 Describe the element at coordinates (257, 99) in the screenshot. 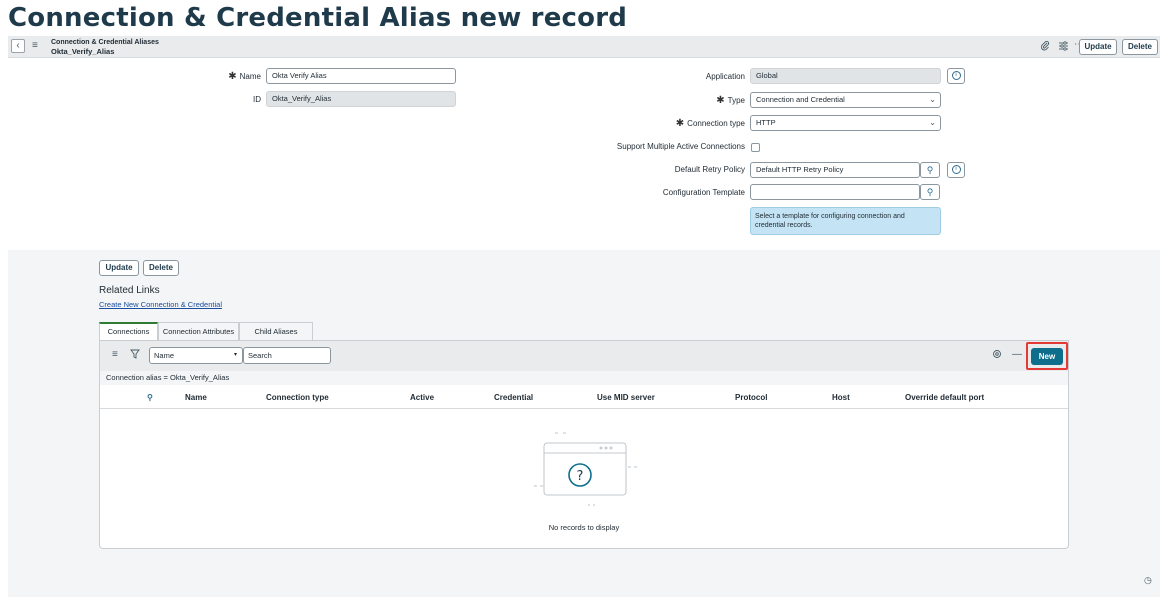

I see `id-label: ID` at that location.